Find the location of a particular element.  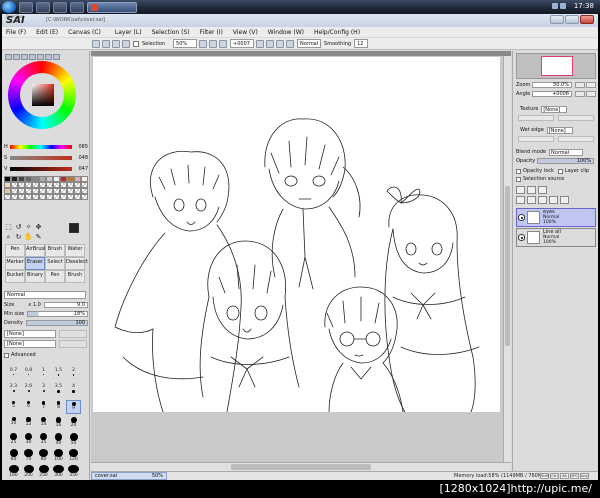

rect-select-icon: ⬚ is located at coordinates (8, 227).